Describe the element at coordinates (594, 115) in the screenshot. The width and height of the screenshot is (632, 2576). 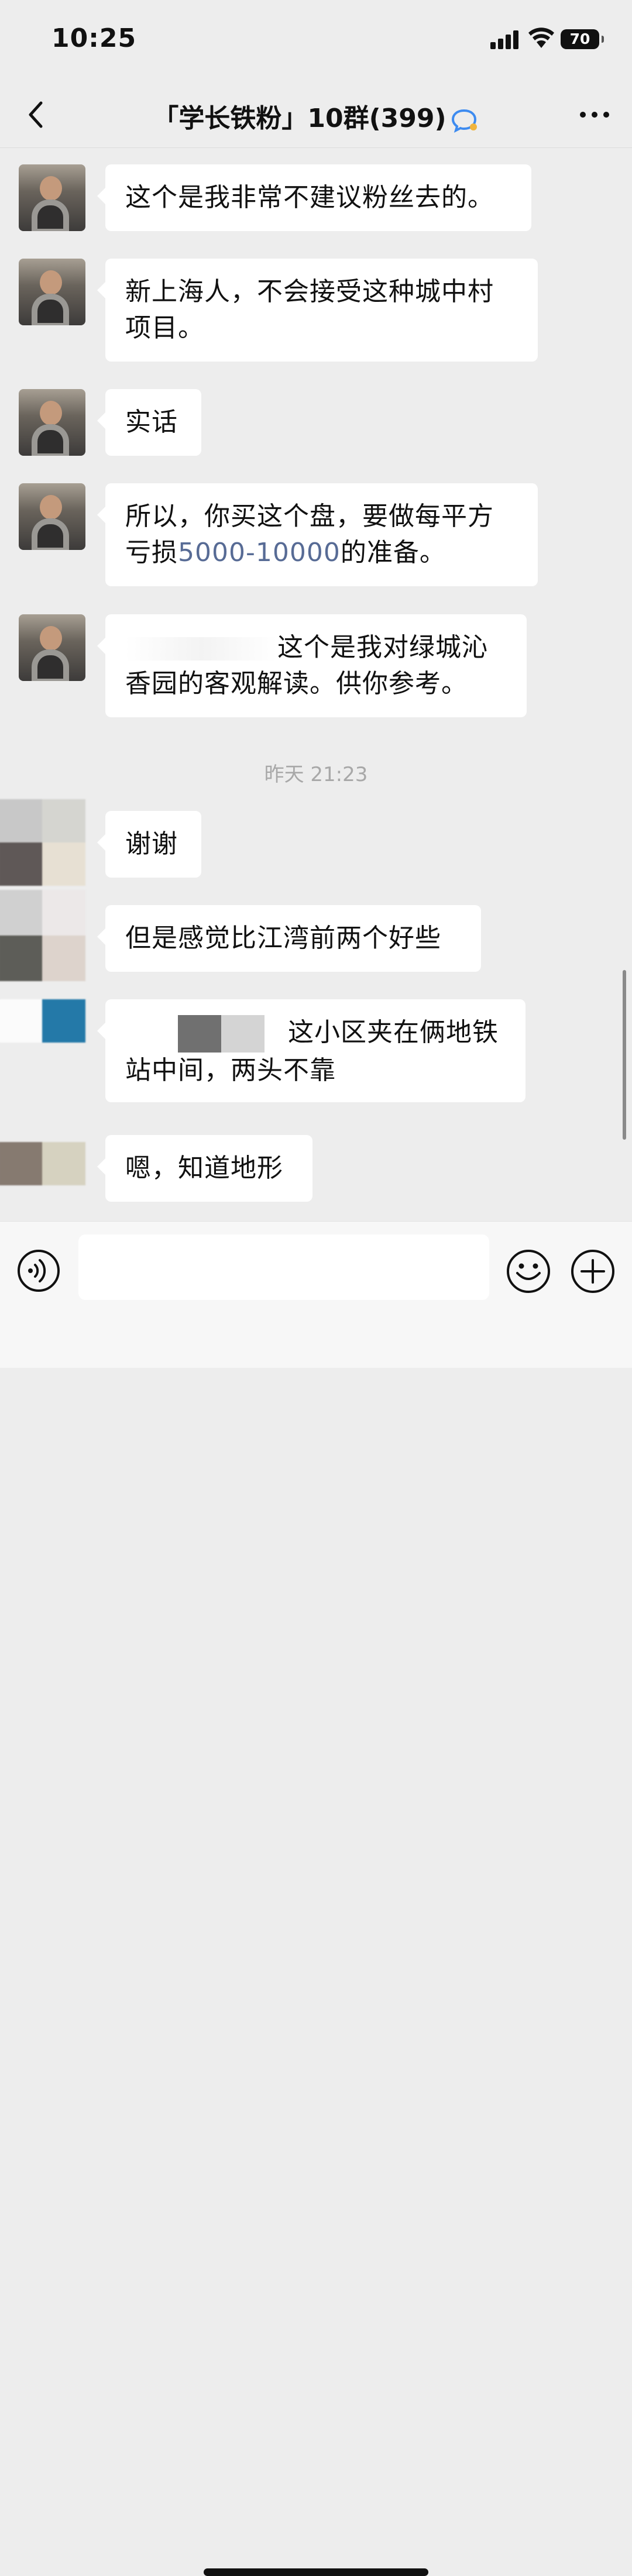
I see `more-icon` at that location.